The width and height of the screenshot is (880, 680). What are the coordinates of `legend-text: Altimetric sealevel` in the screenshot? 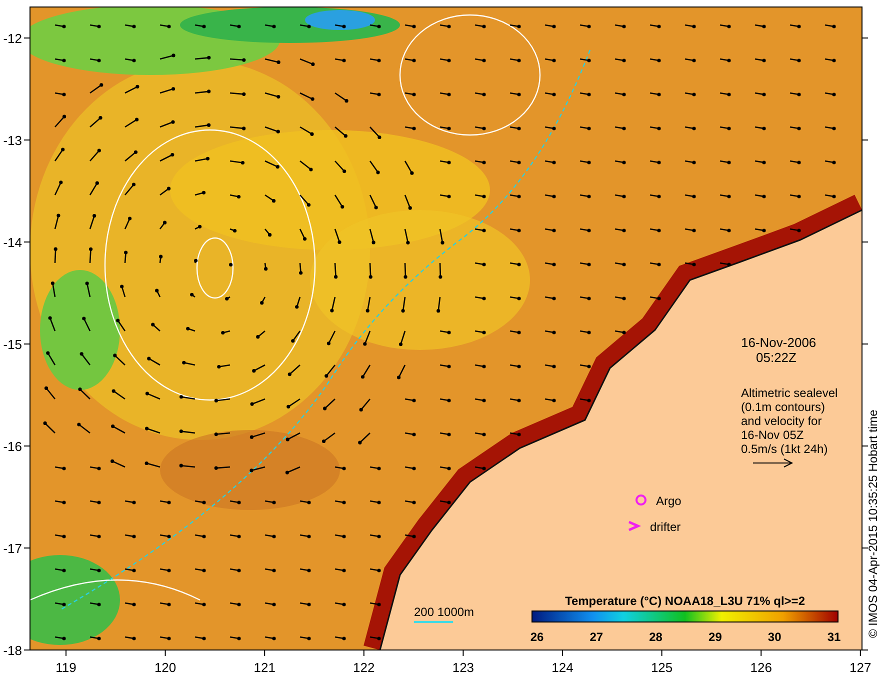 It's located at (789, 393).